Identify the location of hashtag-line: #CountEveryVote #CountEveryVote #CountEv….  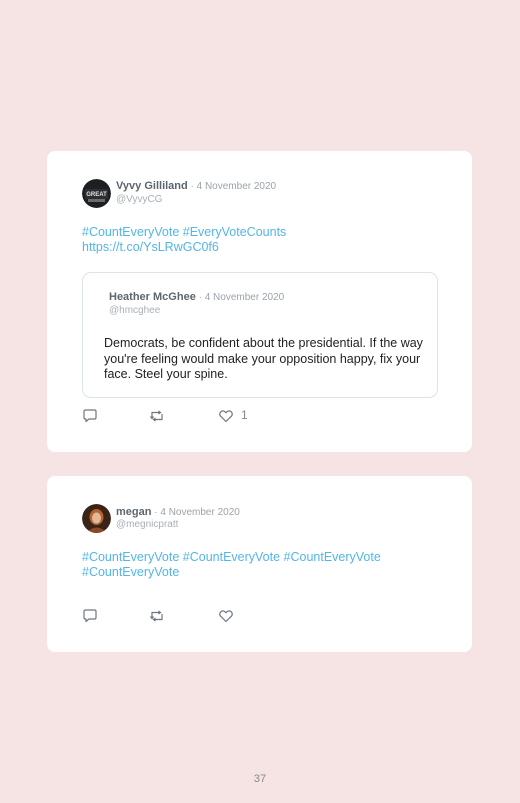
(231, 557).